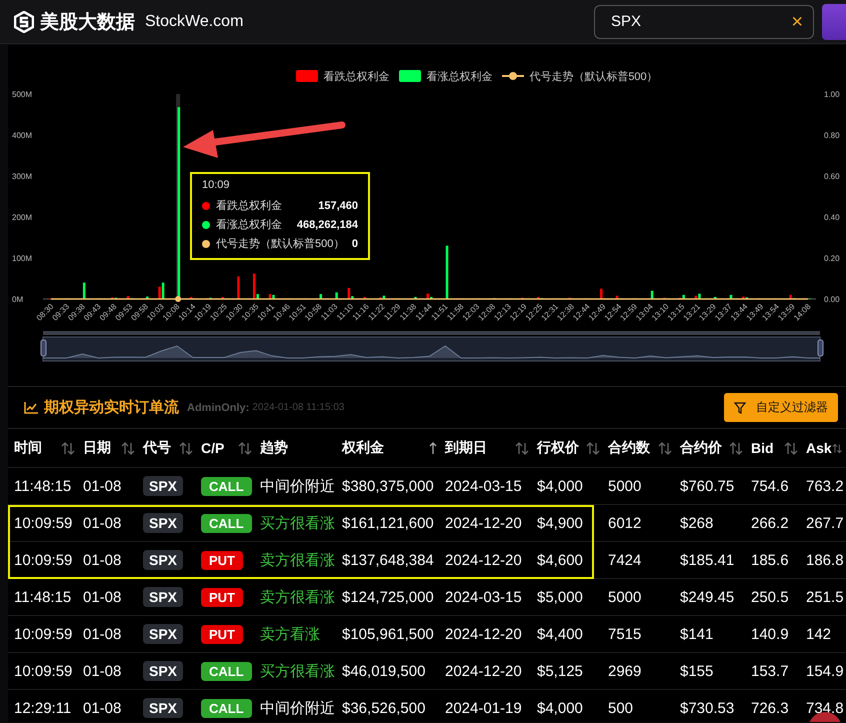 The image size is (846, 723). I want to click on admin-label: AdminOnly:, so click(218, 408).